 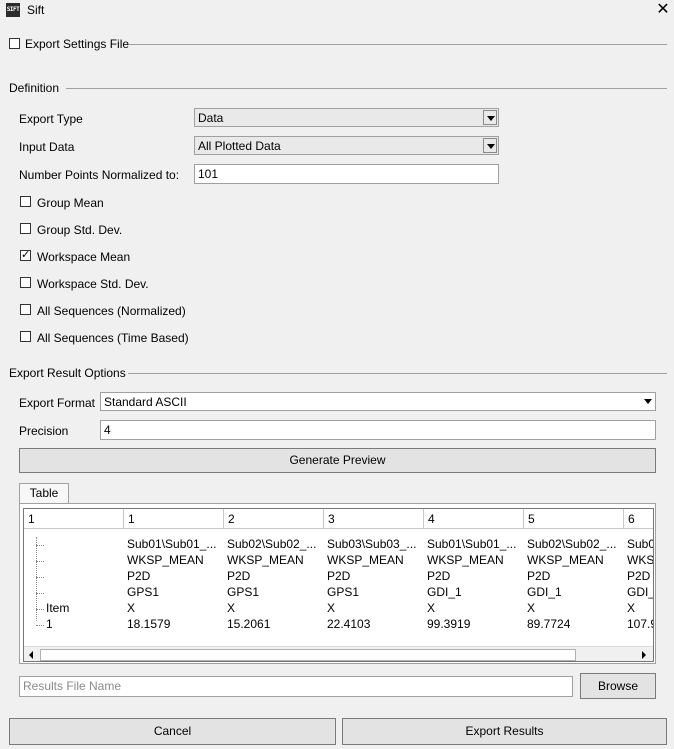 What do you see at coordinates (296, 686) in the screenshot?
I see `results-file-input: Results File Name` at bounding box center [296, 686].